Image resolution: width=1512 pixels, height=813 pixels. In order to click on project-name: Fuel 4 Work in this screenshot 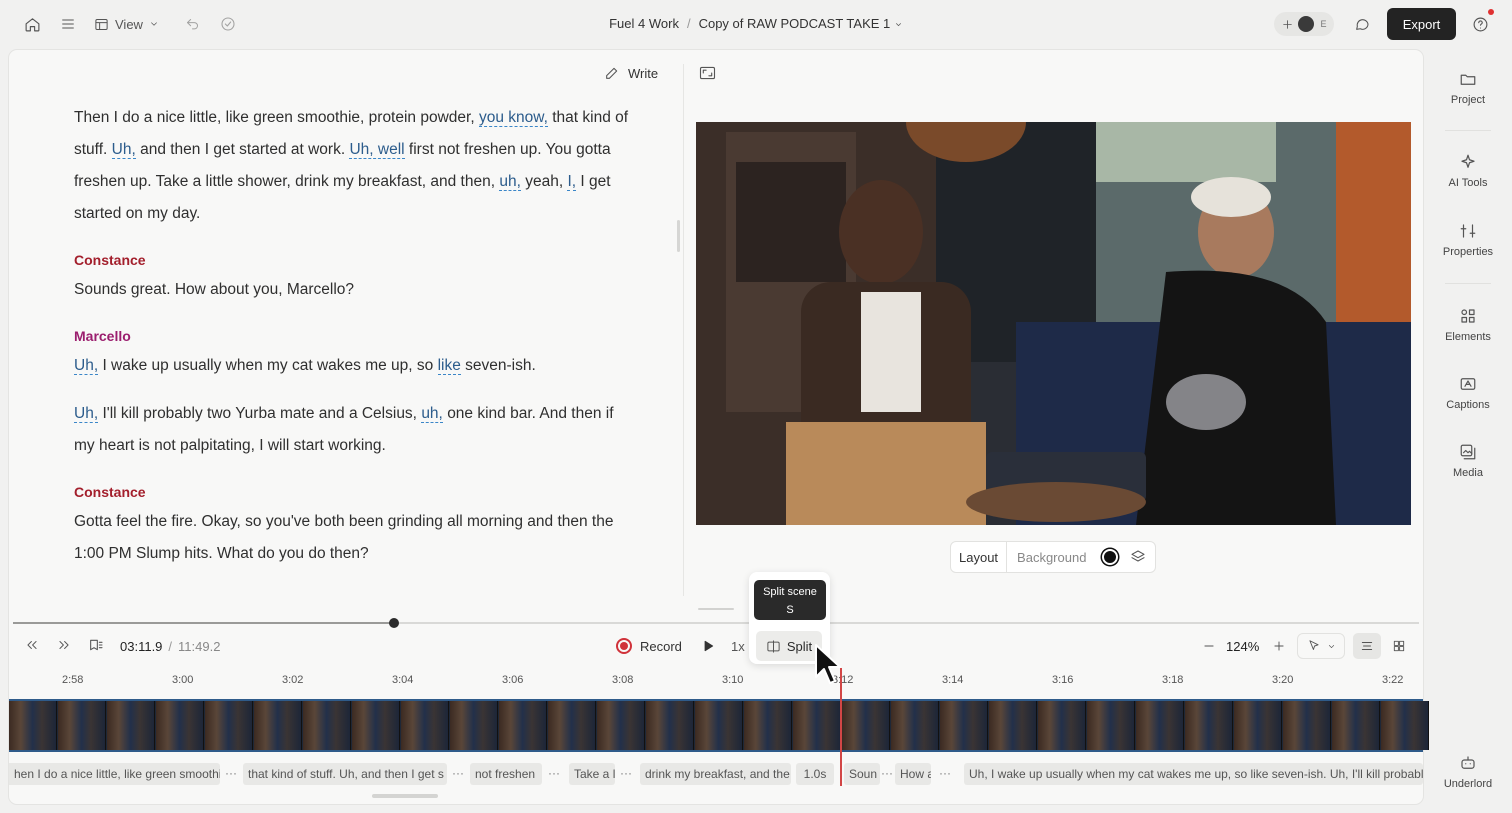, I will do `click(644, 23)`.